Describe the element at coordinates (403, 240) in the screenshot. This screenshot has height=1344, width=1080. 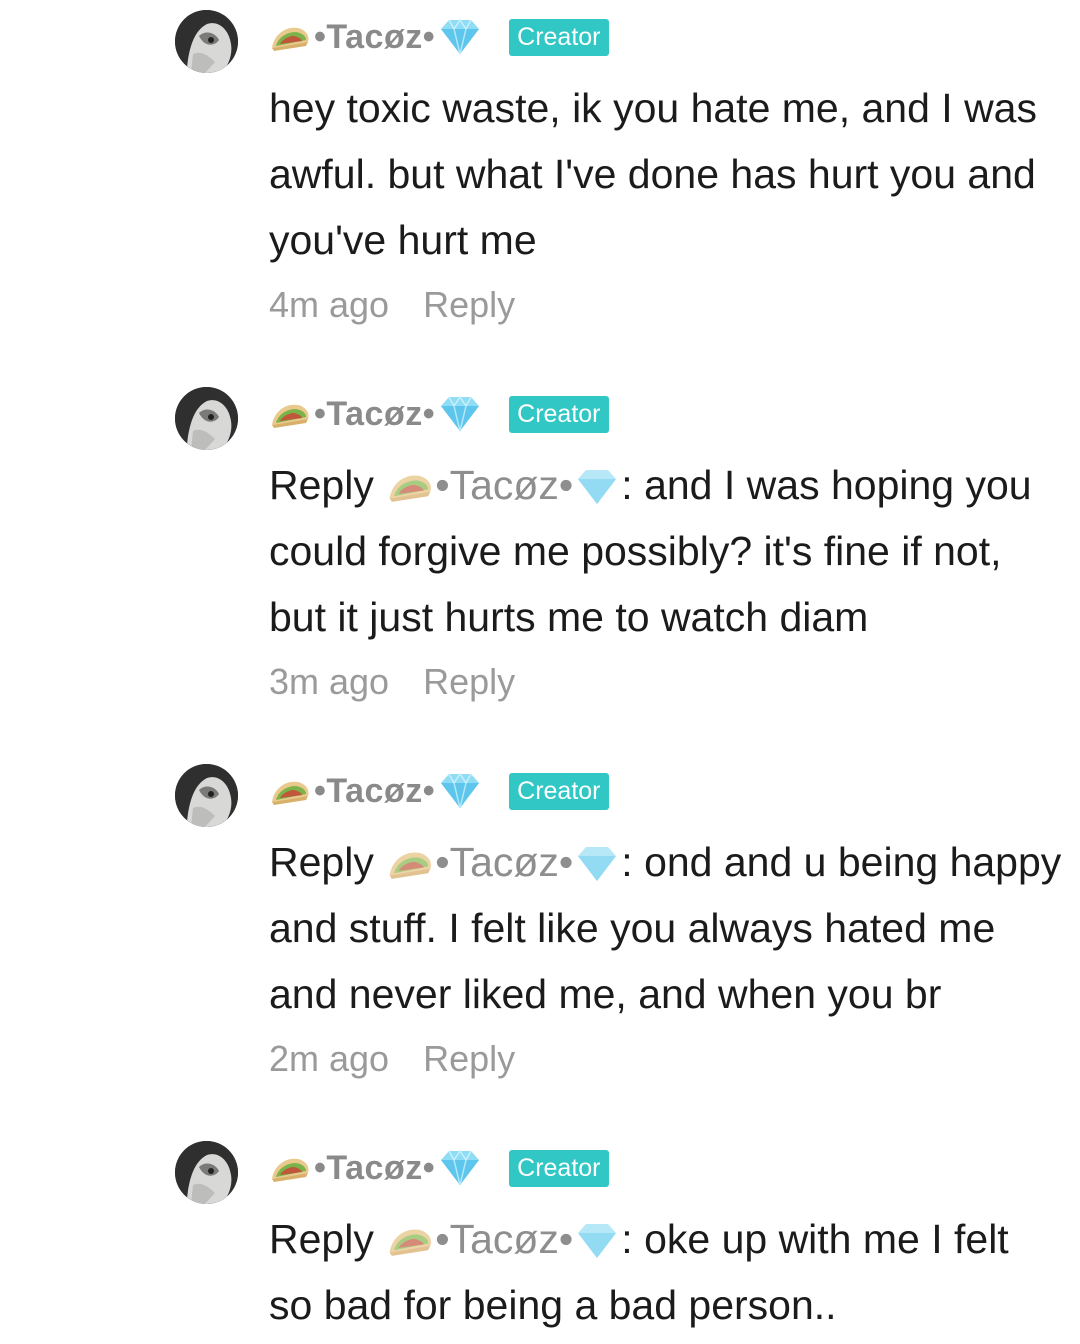
I see `comment-line: you've hurt me` at that location.